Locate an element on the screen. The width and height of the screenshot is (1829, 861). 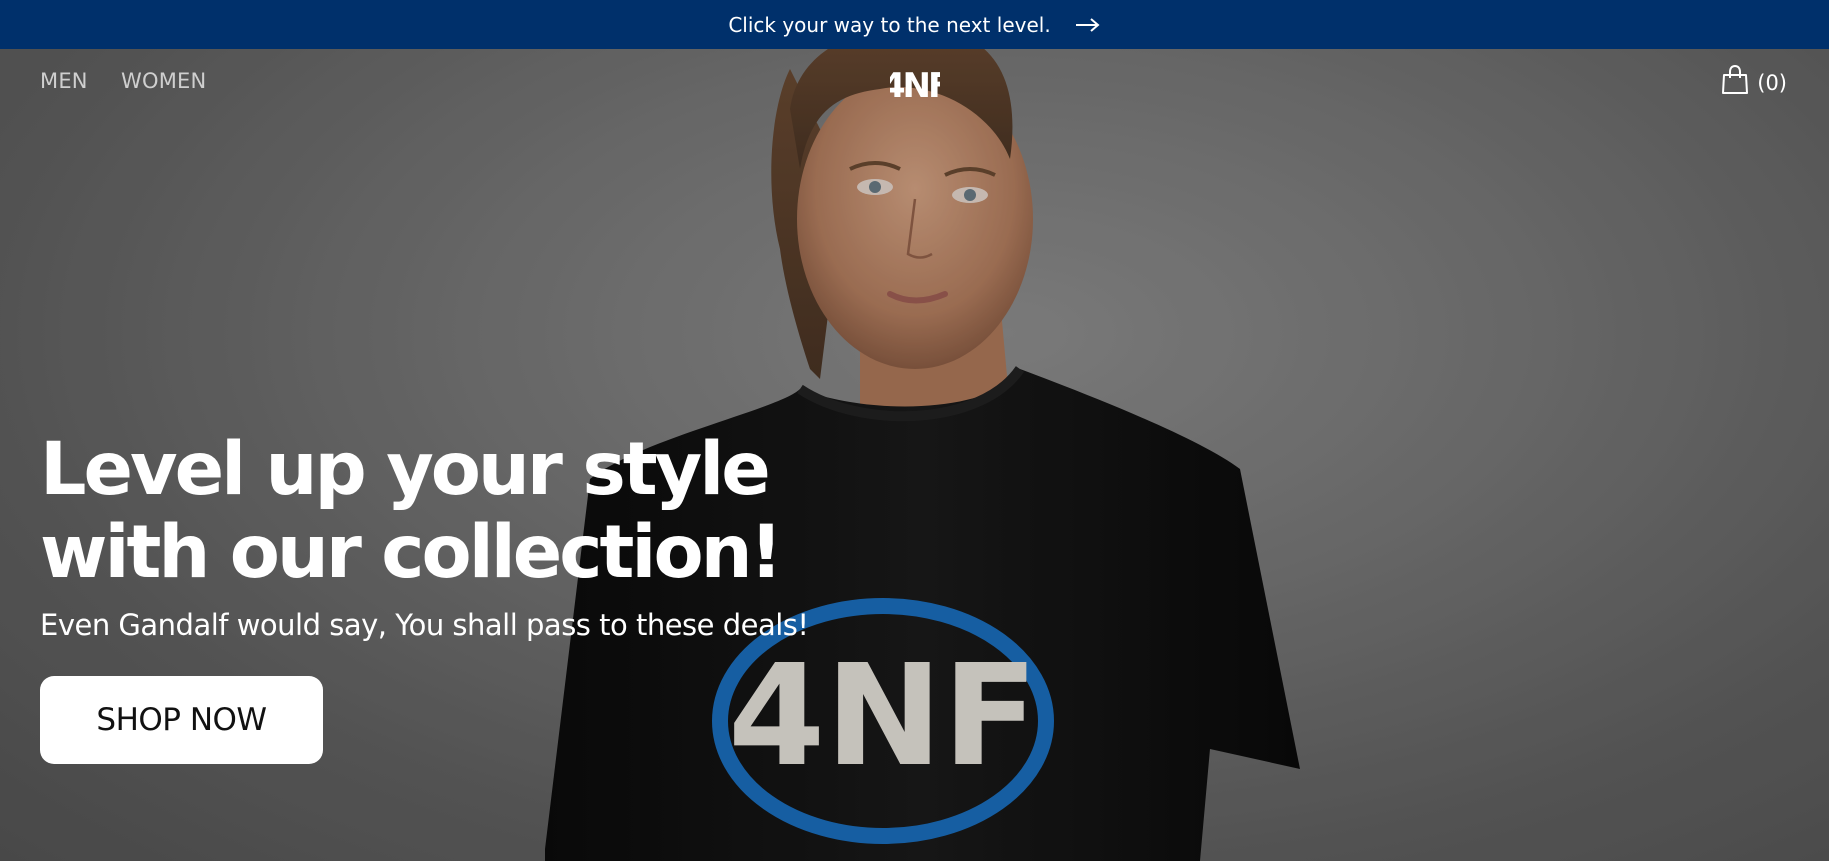
nav-women-link: WOMEN is located at coordinates (163, 81).